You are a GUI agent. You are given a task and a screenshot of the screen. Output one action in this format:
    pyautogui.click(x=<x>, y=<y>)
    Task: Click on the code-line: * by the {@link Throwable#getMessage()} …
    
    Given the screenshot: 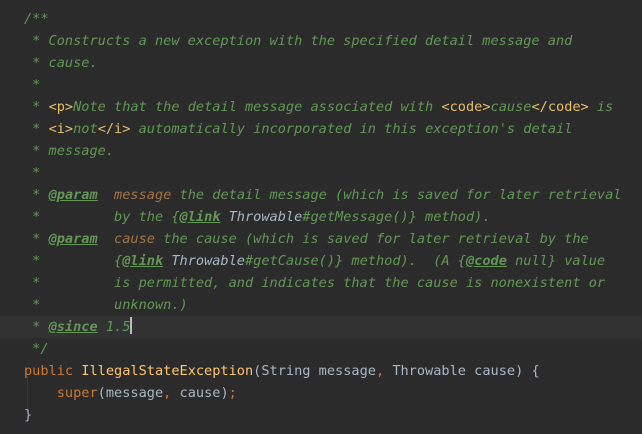 What is the action you would take?
    pyautogui.click(x=321, y=217)
    